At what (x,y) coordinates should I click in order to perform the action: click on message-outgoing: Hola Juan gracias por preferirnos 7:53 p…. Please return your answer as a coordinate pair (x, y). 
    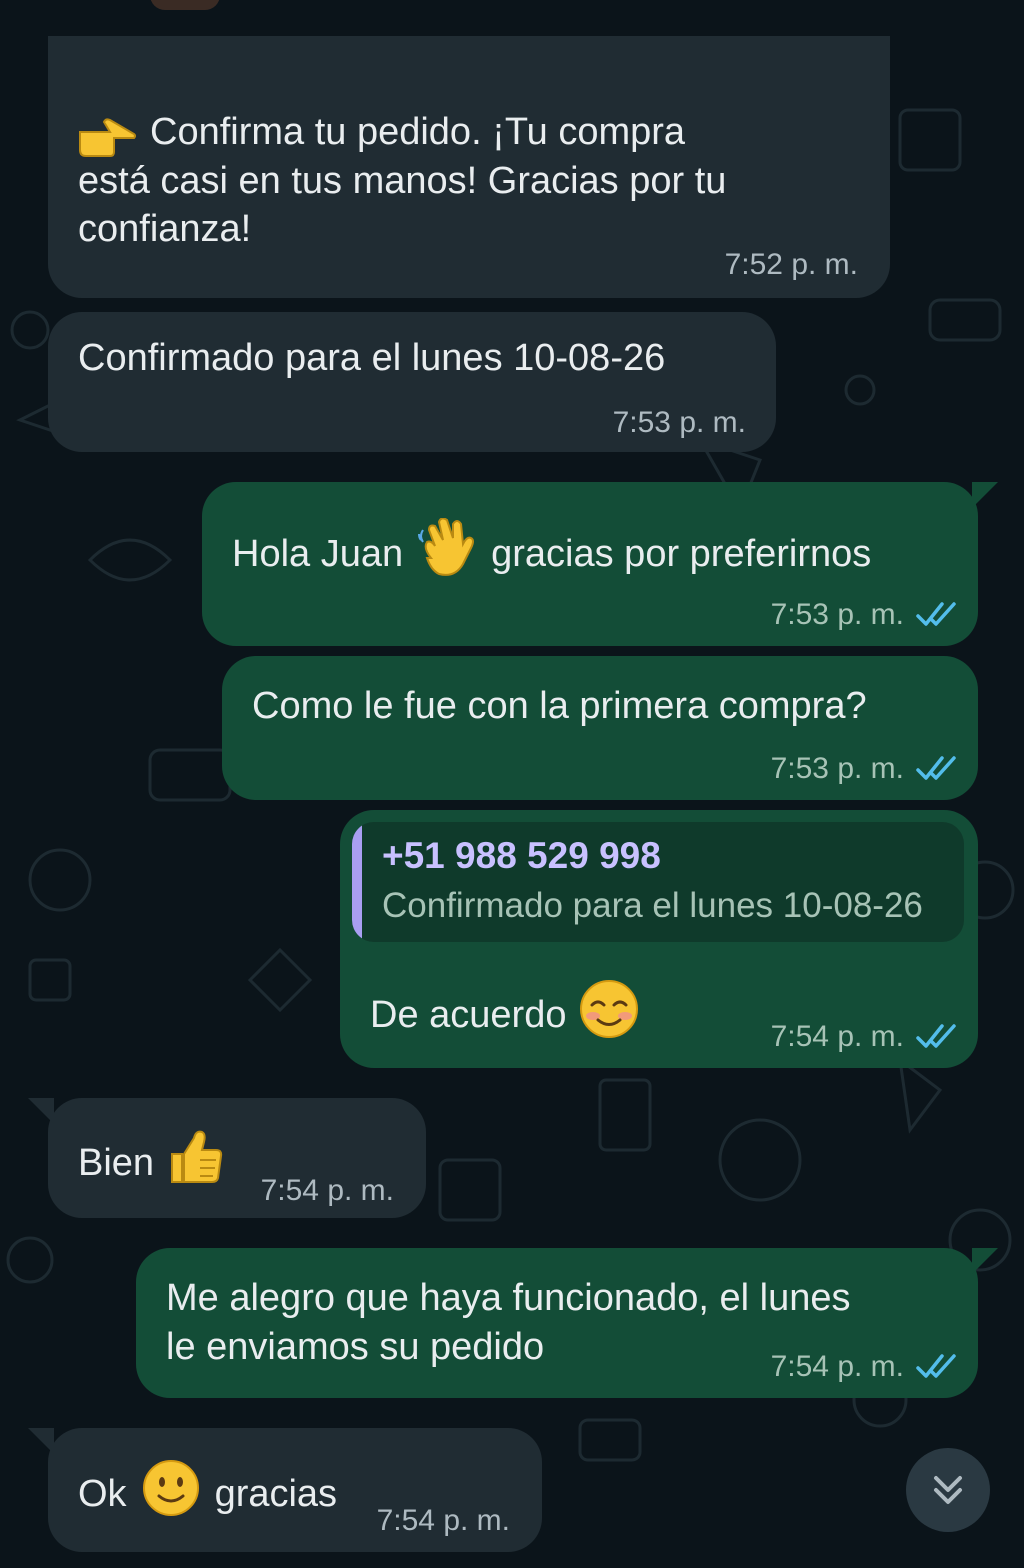
    Looking at the image, I should click on (600, 564).